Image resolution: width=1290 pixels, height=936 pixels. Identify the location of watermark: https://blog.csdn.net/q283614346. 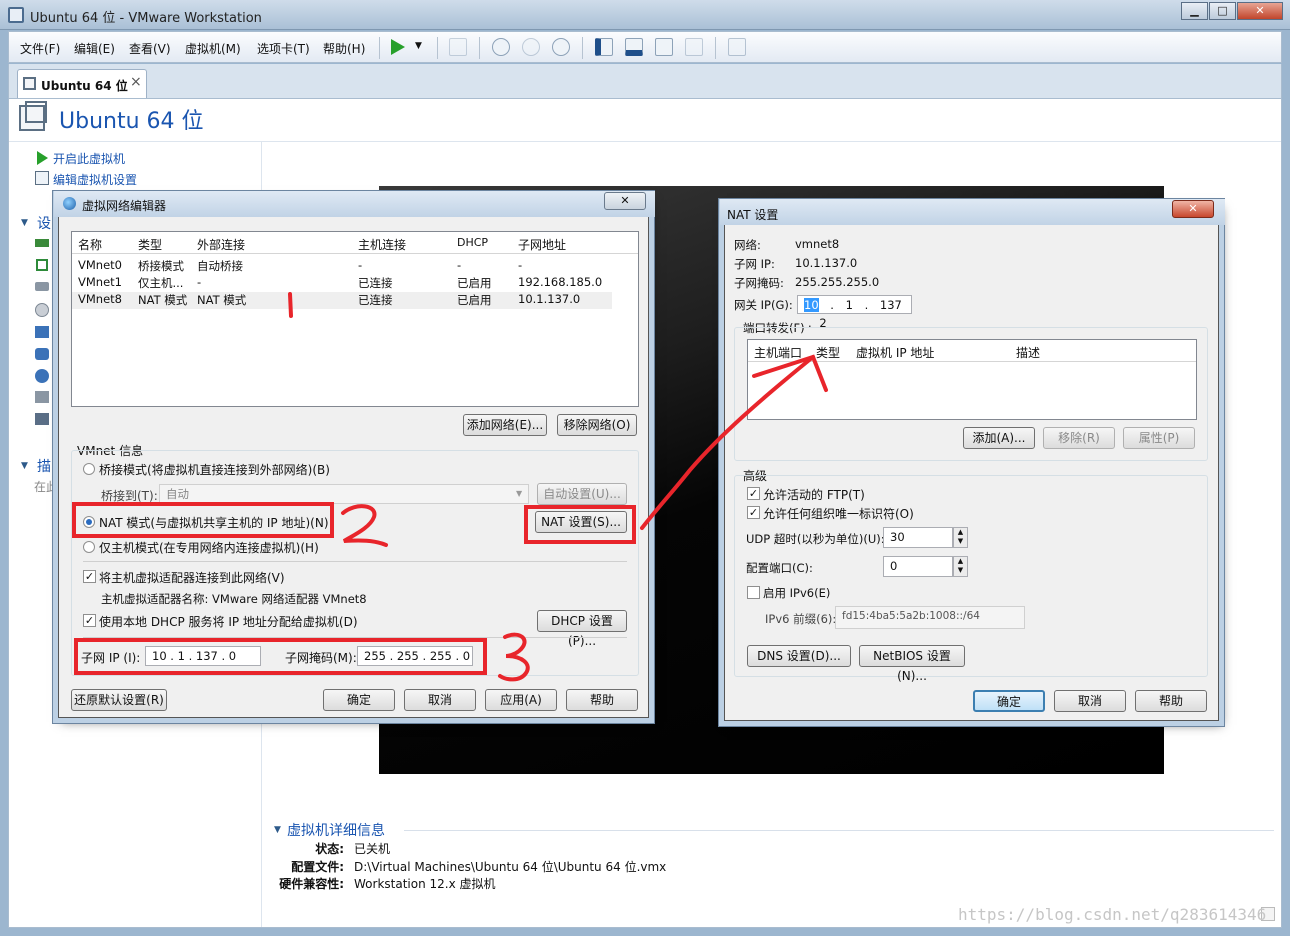
(1112, 914).